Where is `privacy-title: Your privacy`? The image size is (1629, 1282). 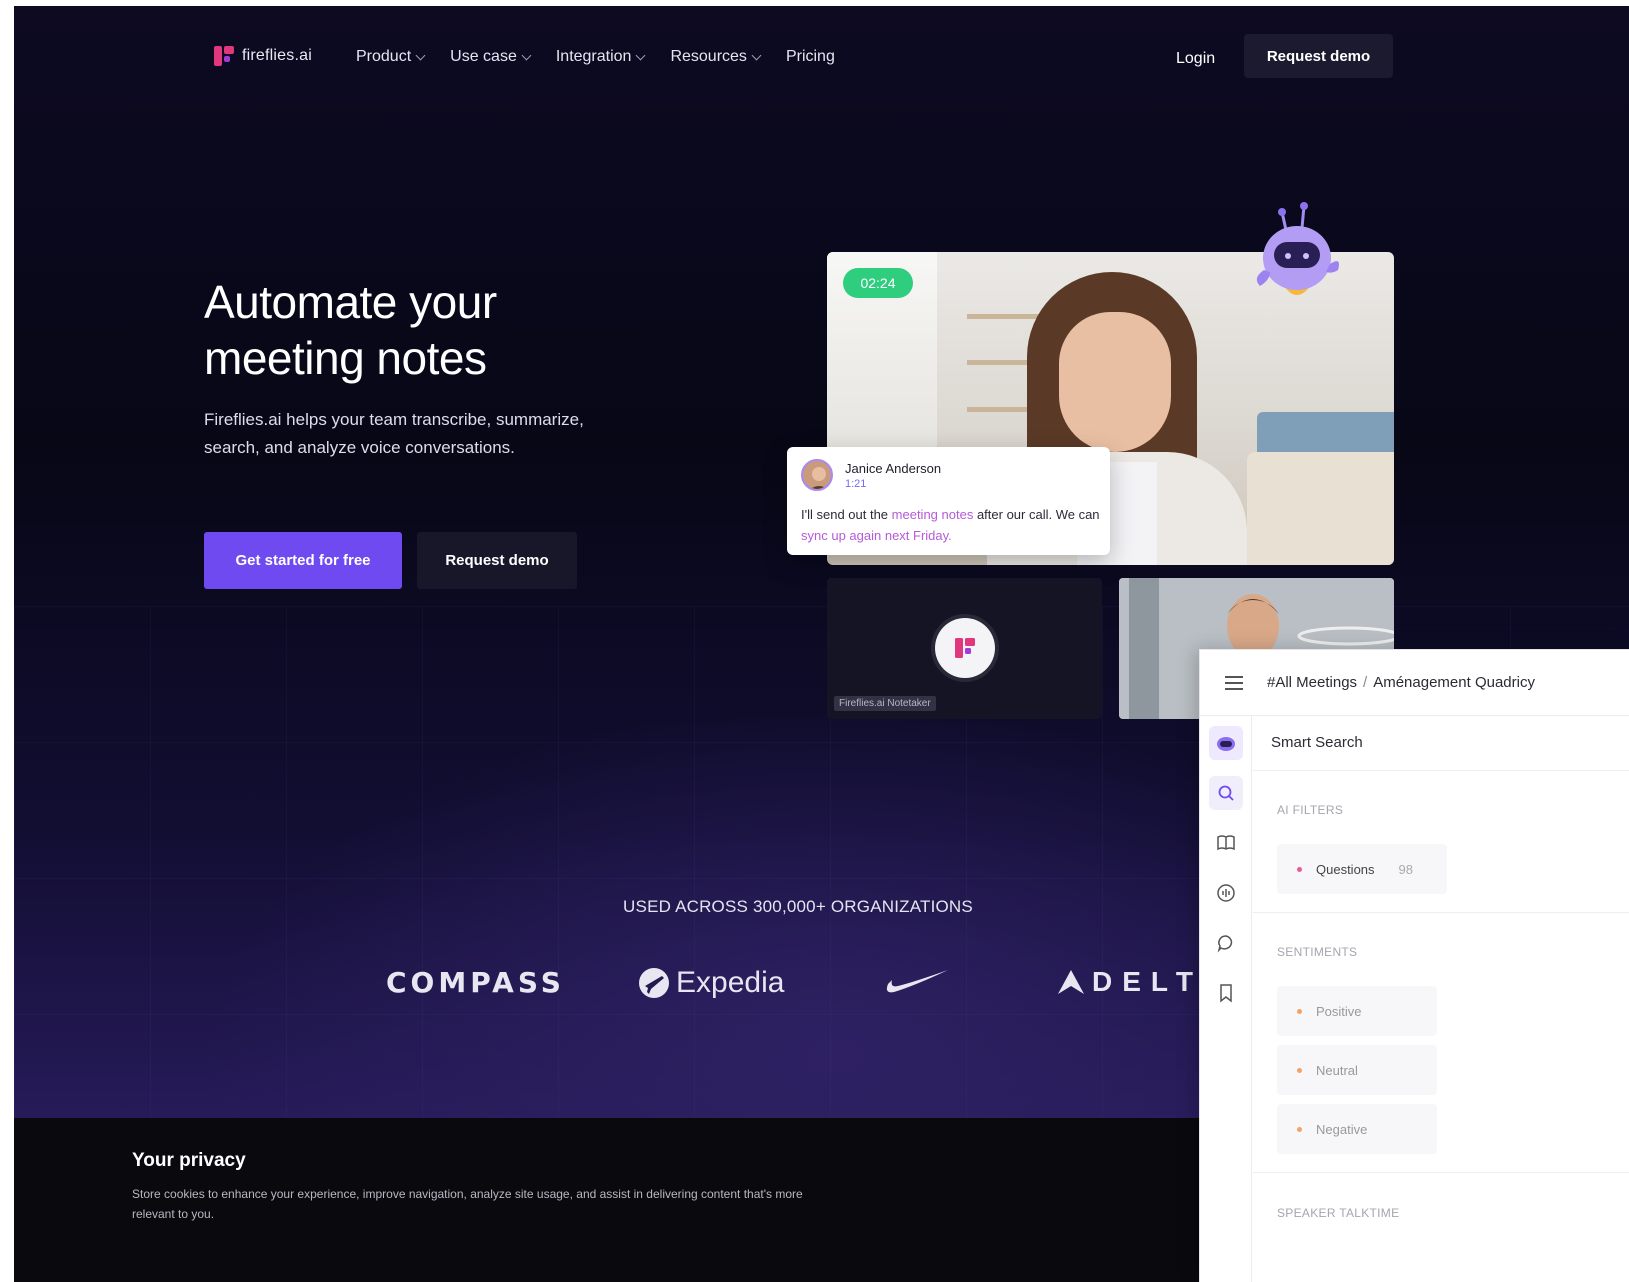
privacy-title: Your privacy is located at coordinates (189, 1160).